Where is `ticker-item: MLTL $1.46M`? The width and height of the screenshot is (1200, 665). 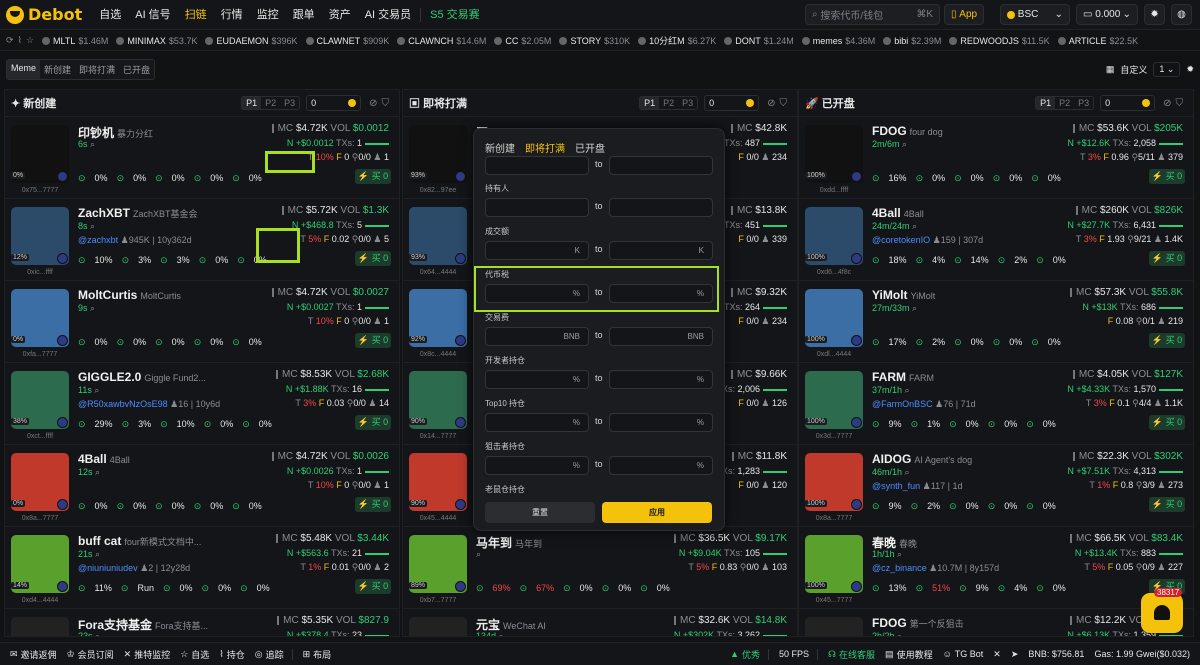 ticker-item: MLTL $1.46M is located at coordinates (75, 41).